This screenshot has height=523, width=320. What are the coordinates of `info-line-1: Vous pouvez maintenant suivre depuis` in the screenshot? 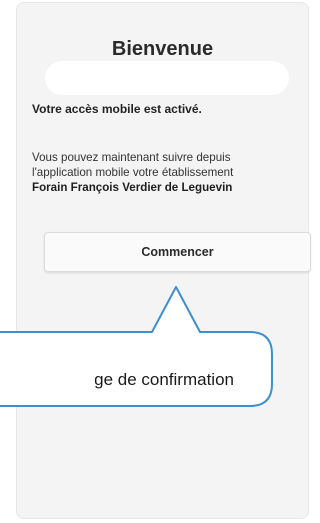 It's located at (131, 157).